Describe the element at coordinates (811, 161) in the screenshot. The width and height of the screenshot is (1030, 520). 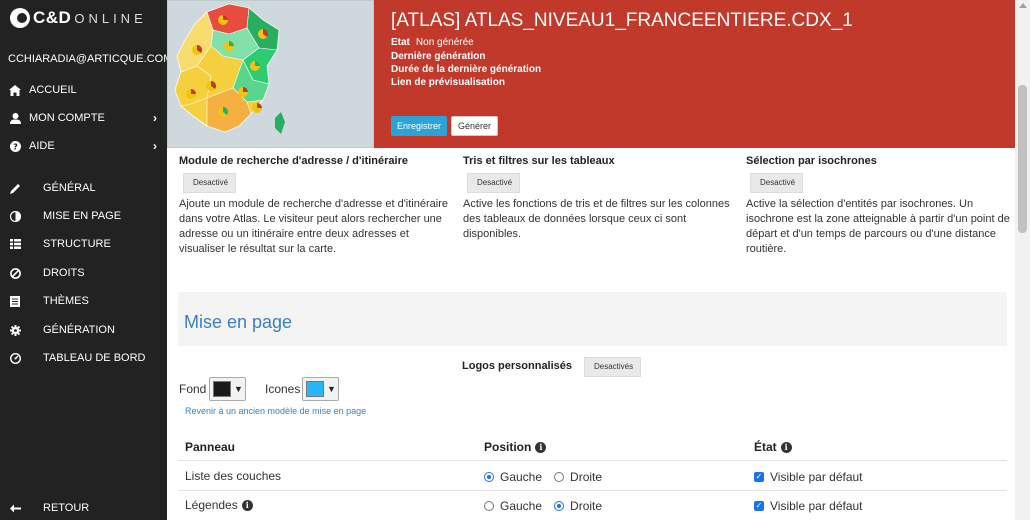
I see `module-title: Sélection par isochrones` at that location.